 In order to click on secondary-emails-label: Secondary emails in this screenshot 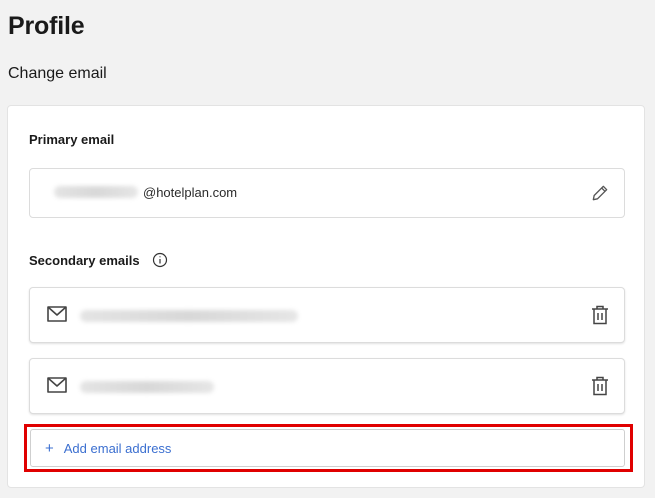, I will do `click(84, 260)`.